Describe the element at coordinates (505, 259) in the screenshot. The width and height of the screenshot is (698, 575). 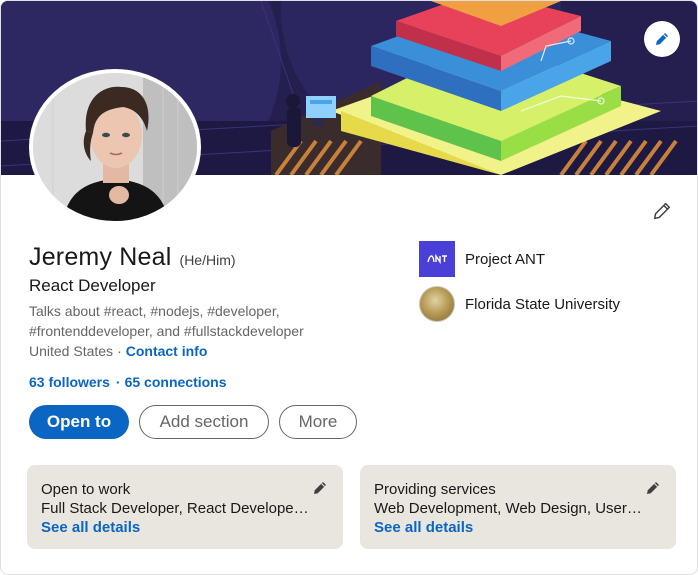
I see `org-name: Project ANT` at that location.